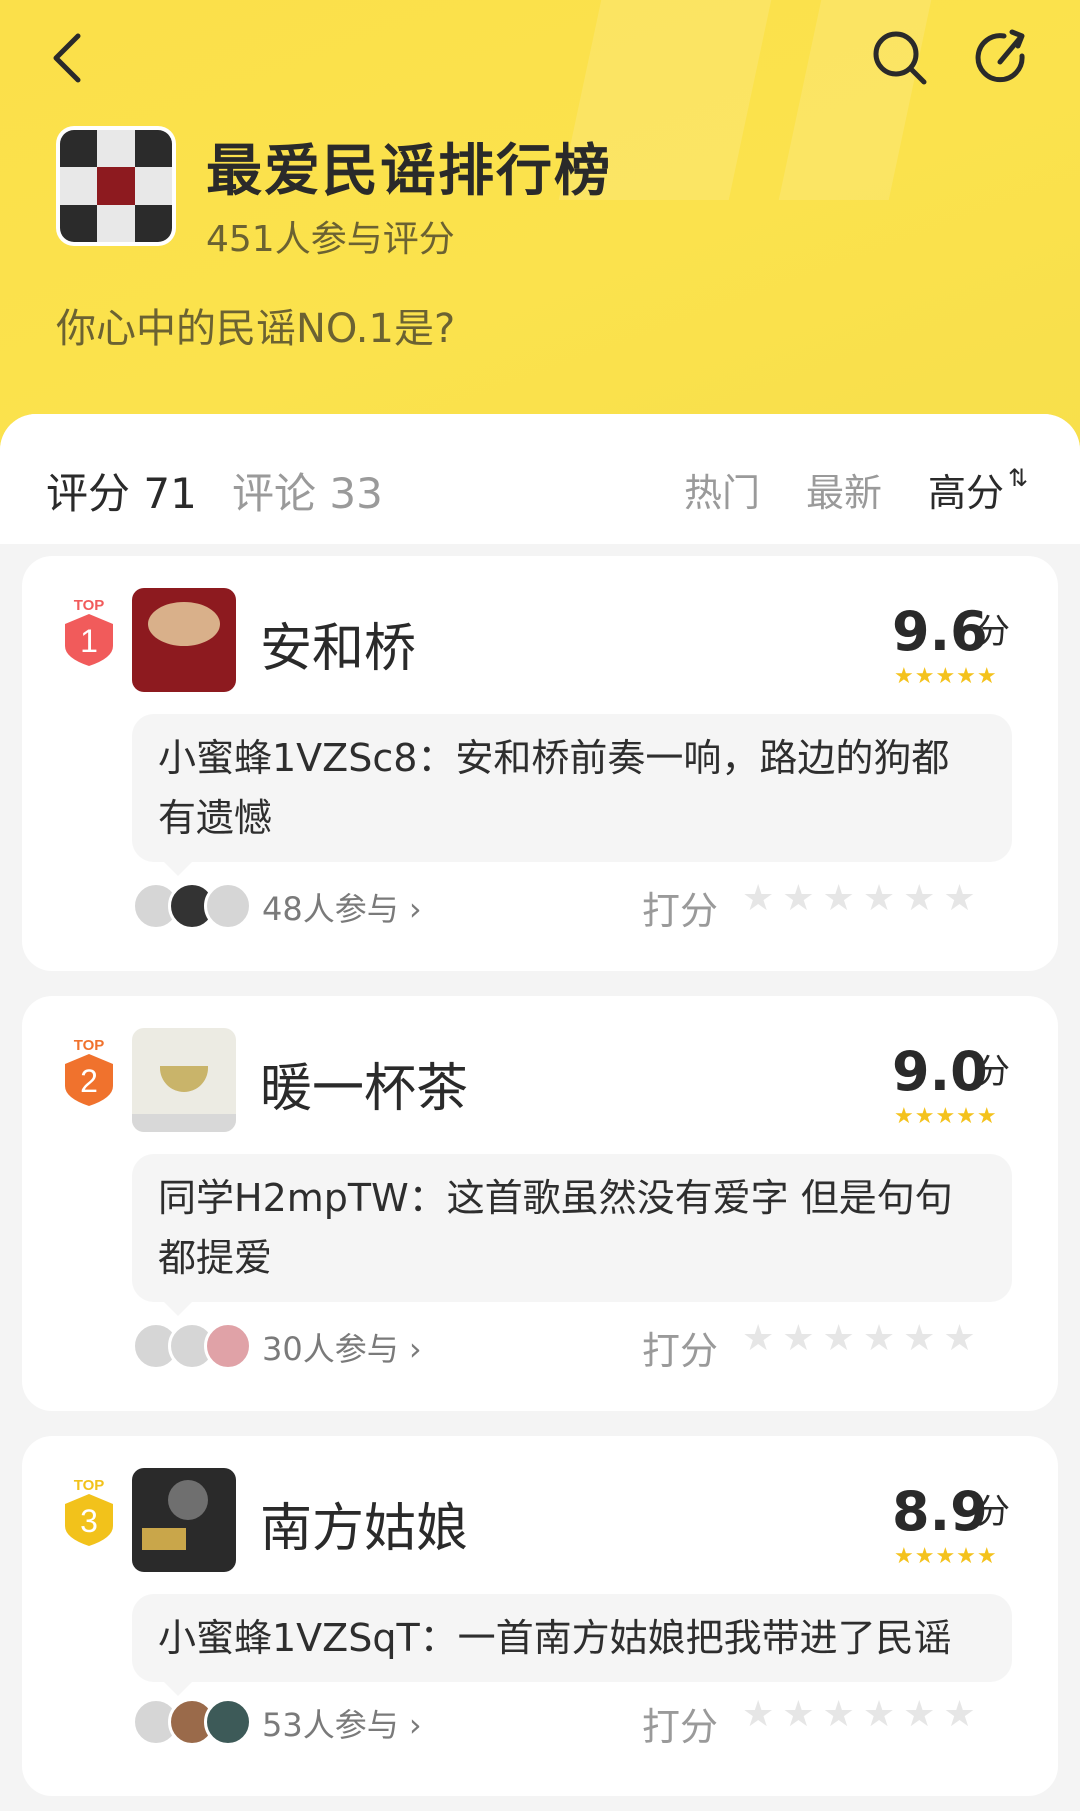  I want to click on rank-number: 1, so click(89, 641).